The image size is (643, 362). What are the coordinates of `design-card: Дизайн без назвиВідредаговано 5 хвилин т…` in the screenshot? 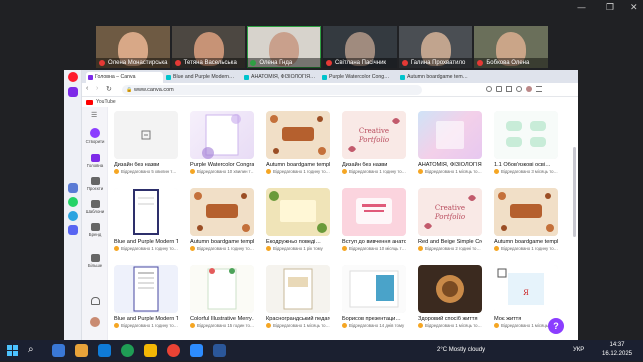 It's located at (146, 142).